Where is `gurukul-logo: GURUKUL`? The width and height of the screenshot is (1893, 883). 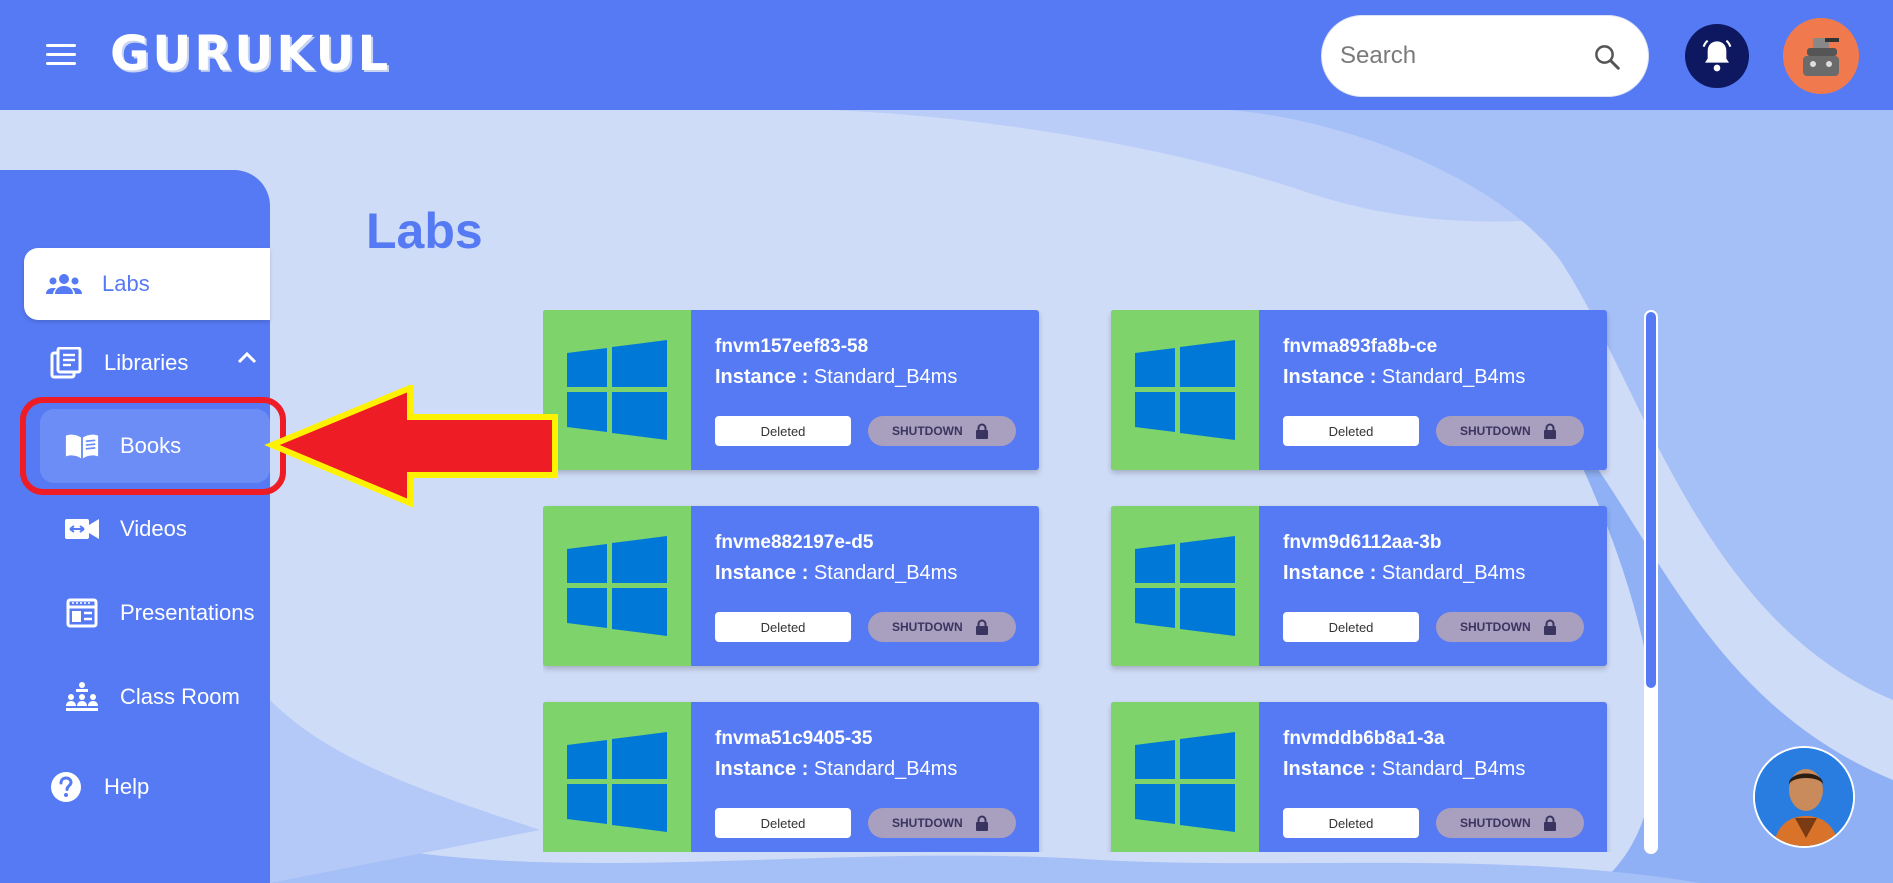
gurukul-logo: GURUKUL is located at coordinates (250, 54).